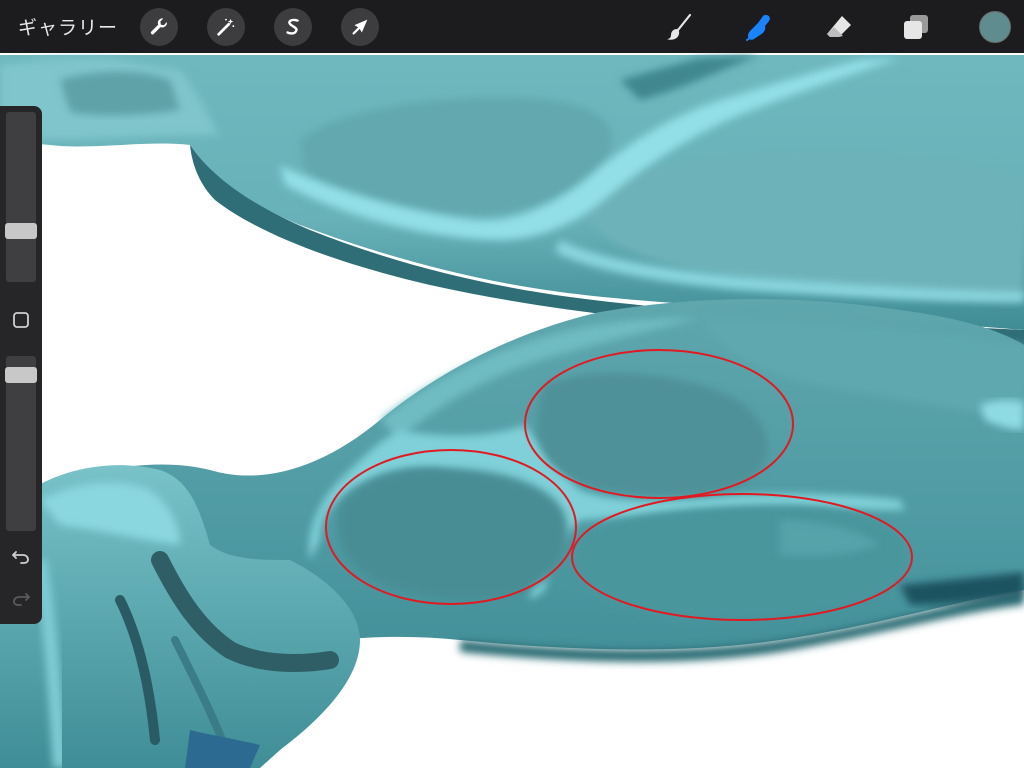 The image size is (1024, 768). Describe the element at coordinates (21, 443) in the screenshot. I see `opacity-slider` at that location.